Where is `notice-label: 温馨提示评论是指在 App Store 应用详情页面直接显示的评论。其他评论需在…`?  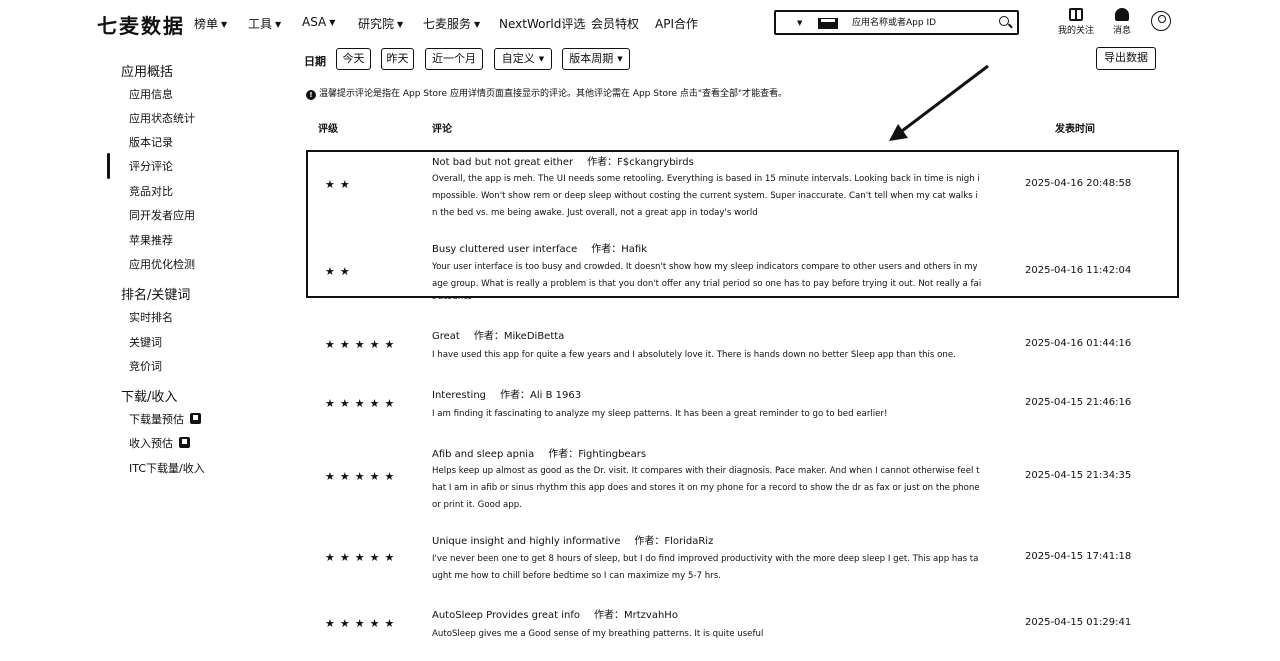
notice-label: 温馨提示评论是指在 App Store 应用详情页面直接显示的评论。其他评论需在… is located at coordinates (553, 94).